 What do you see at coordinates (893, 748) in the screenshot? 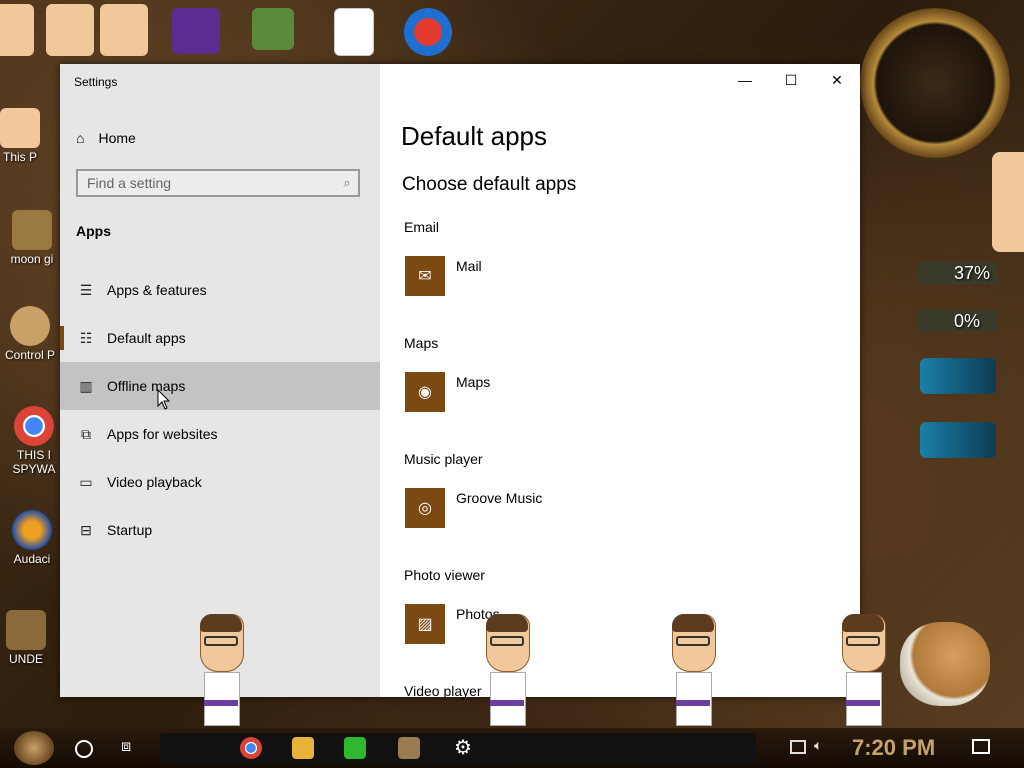
I see `taskbar-clock: 7:20 PM` at bounding box center [893, 748].